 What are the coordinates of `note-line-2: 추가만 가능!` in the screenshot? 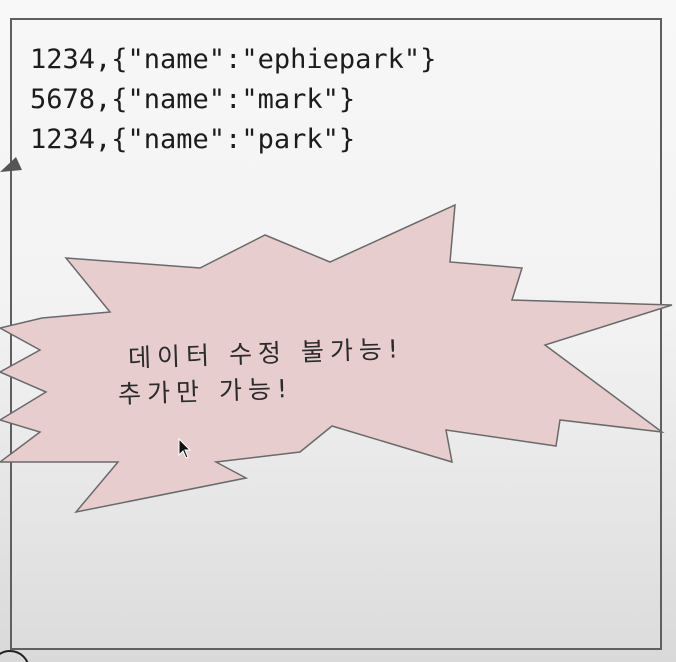 It's located at (205, 391).